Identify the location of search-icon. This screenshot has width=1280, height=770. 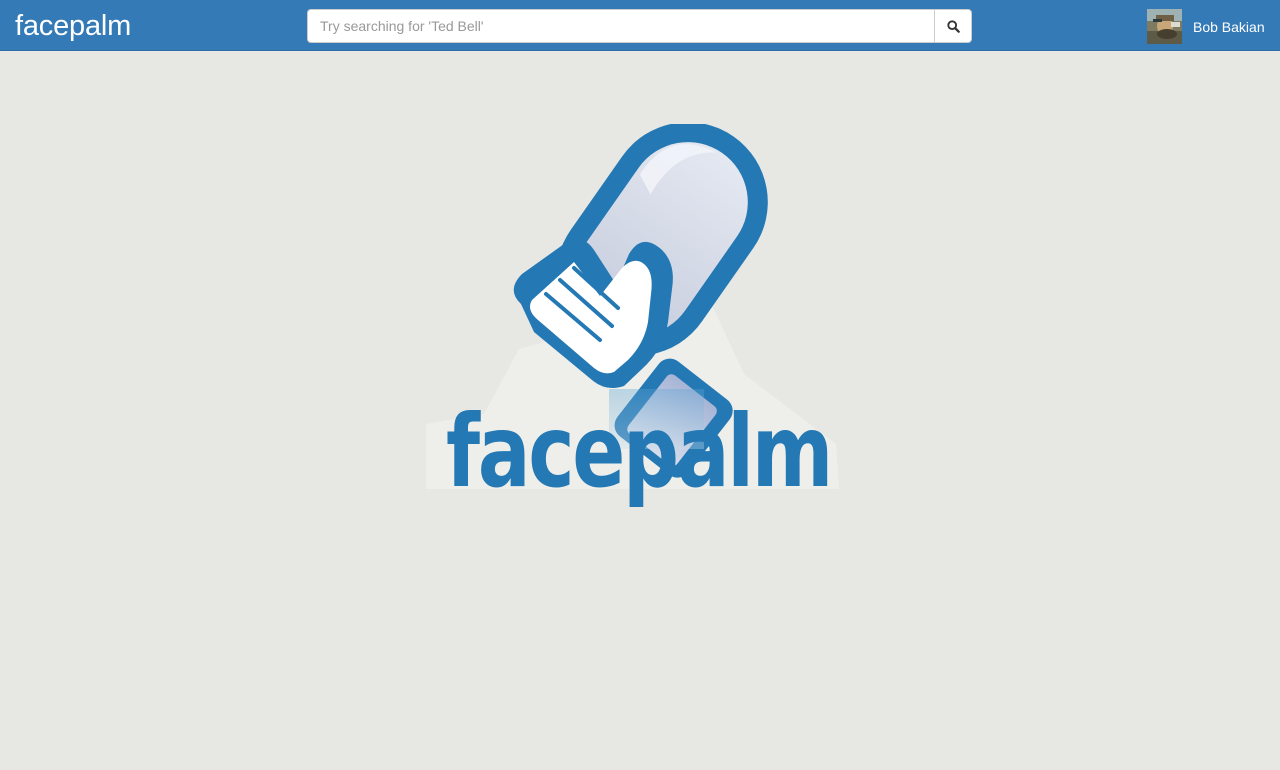
(953, 26).